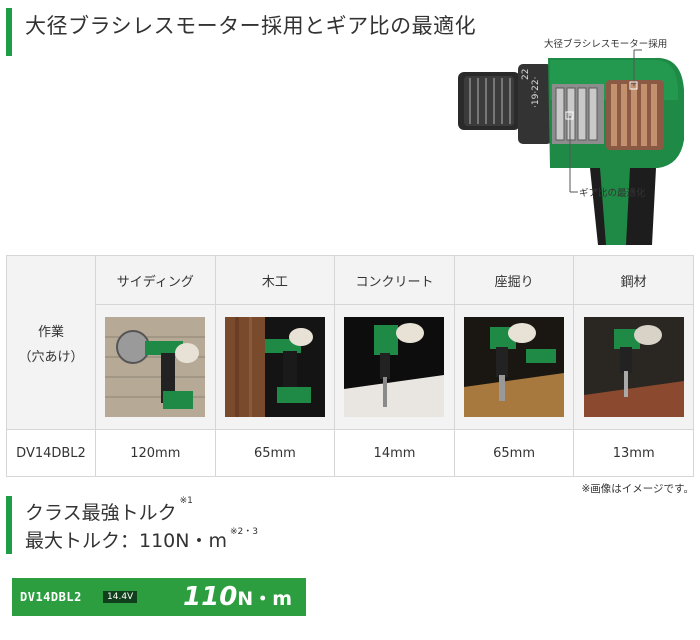 Image resolution: width=700 pixels, height=640 pixels. Describe the element at coordinates (101, 513) in the screenshot. I see `torque-heading-text: クラス最強トルク` at that location.